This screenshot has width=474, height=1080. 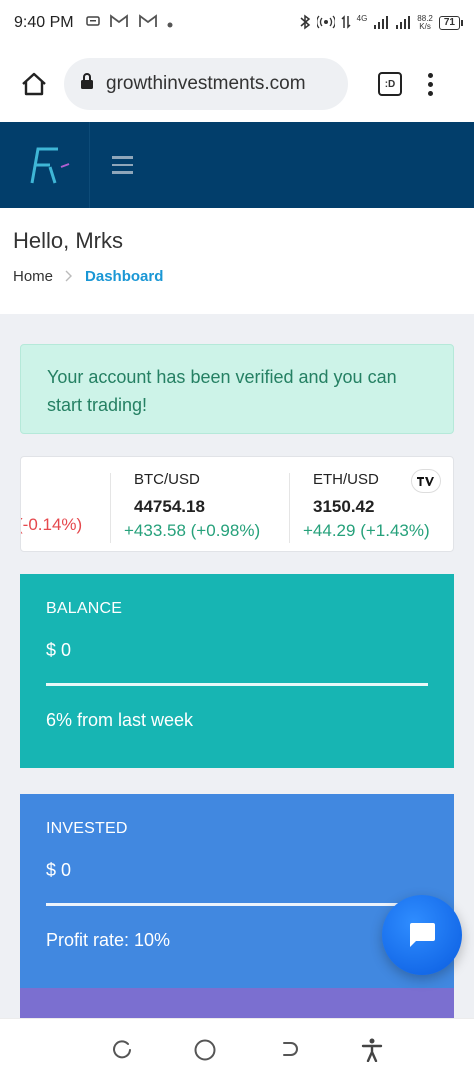 I want to click on browser-home-button, so click(x=34, y=84).